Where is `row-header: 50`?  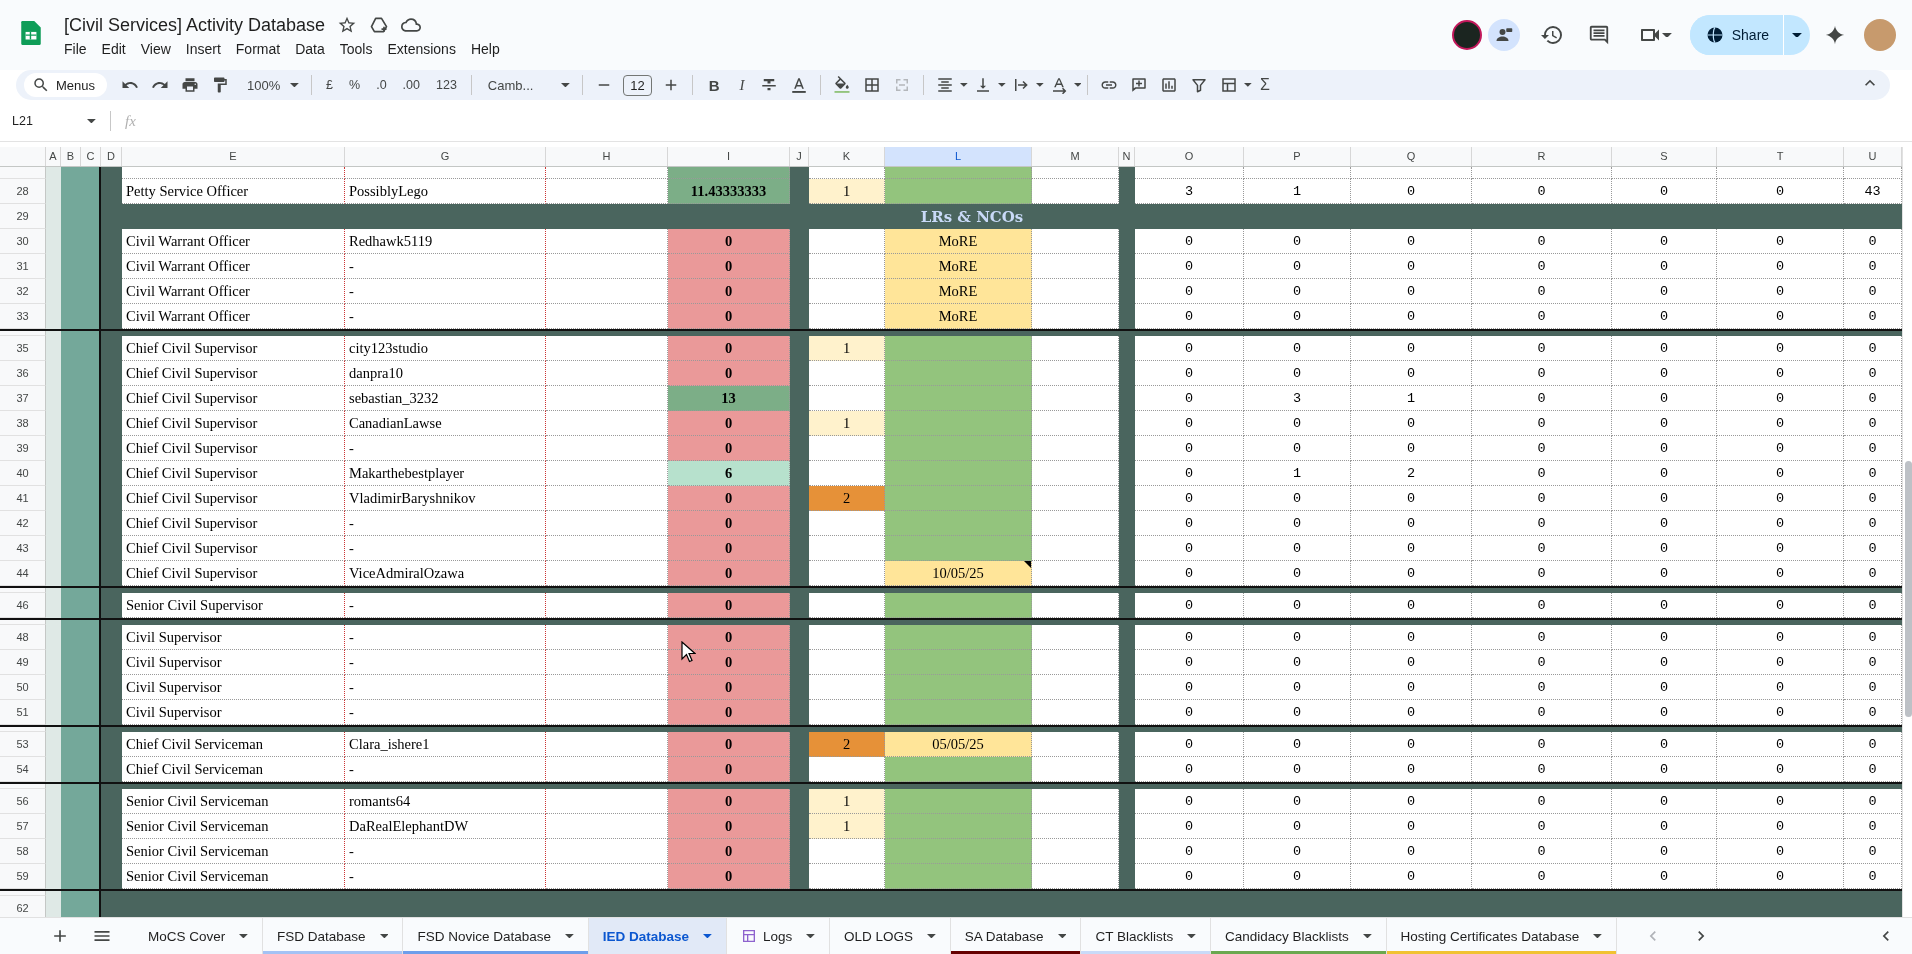
row-header: 50 is located at coordinates (23, 687).